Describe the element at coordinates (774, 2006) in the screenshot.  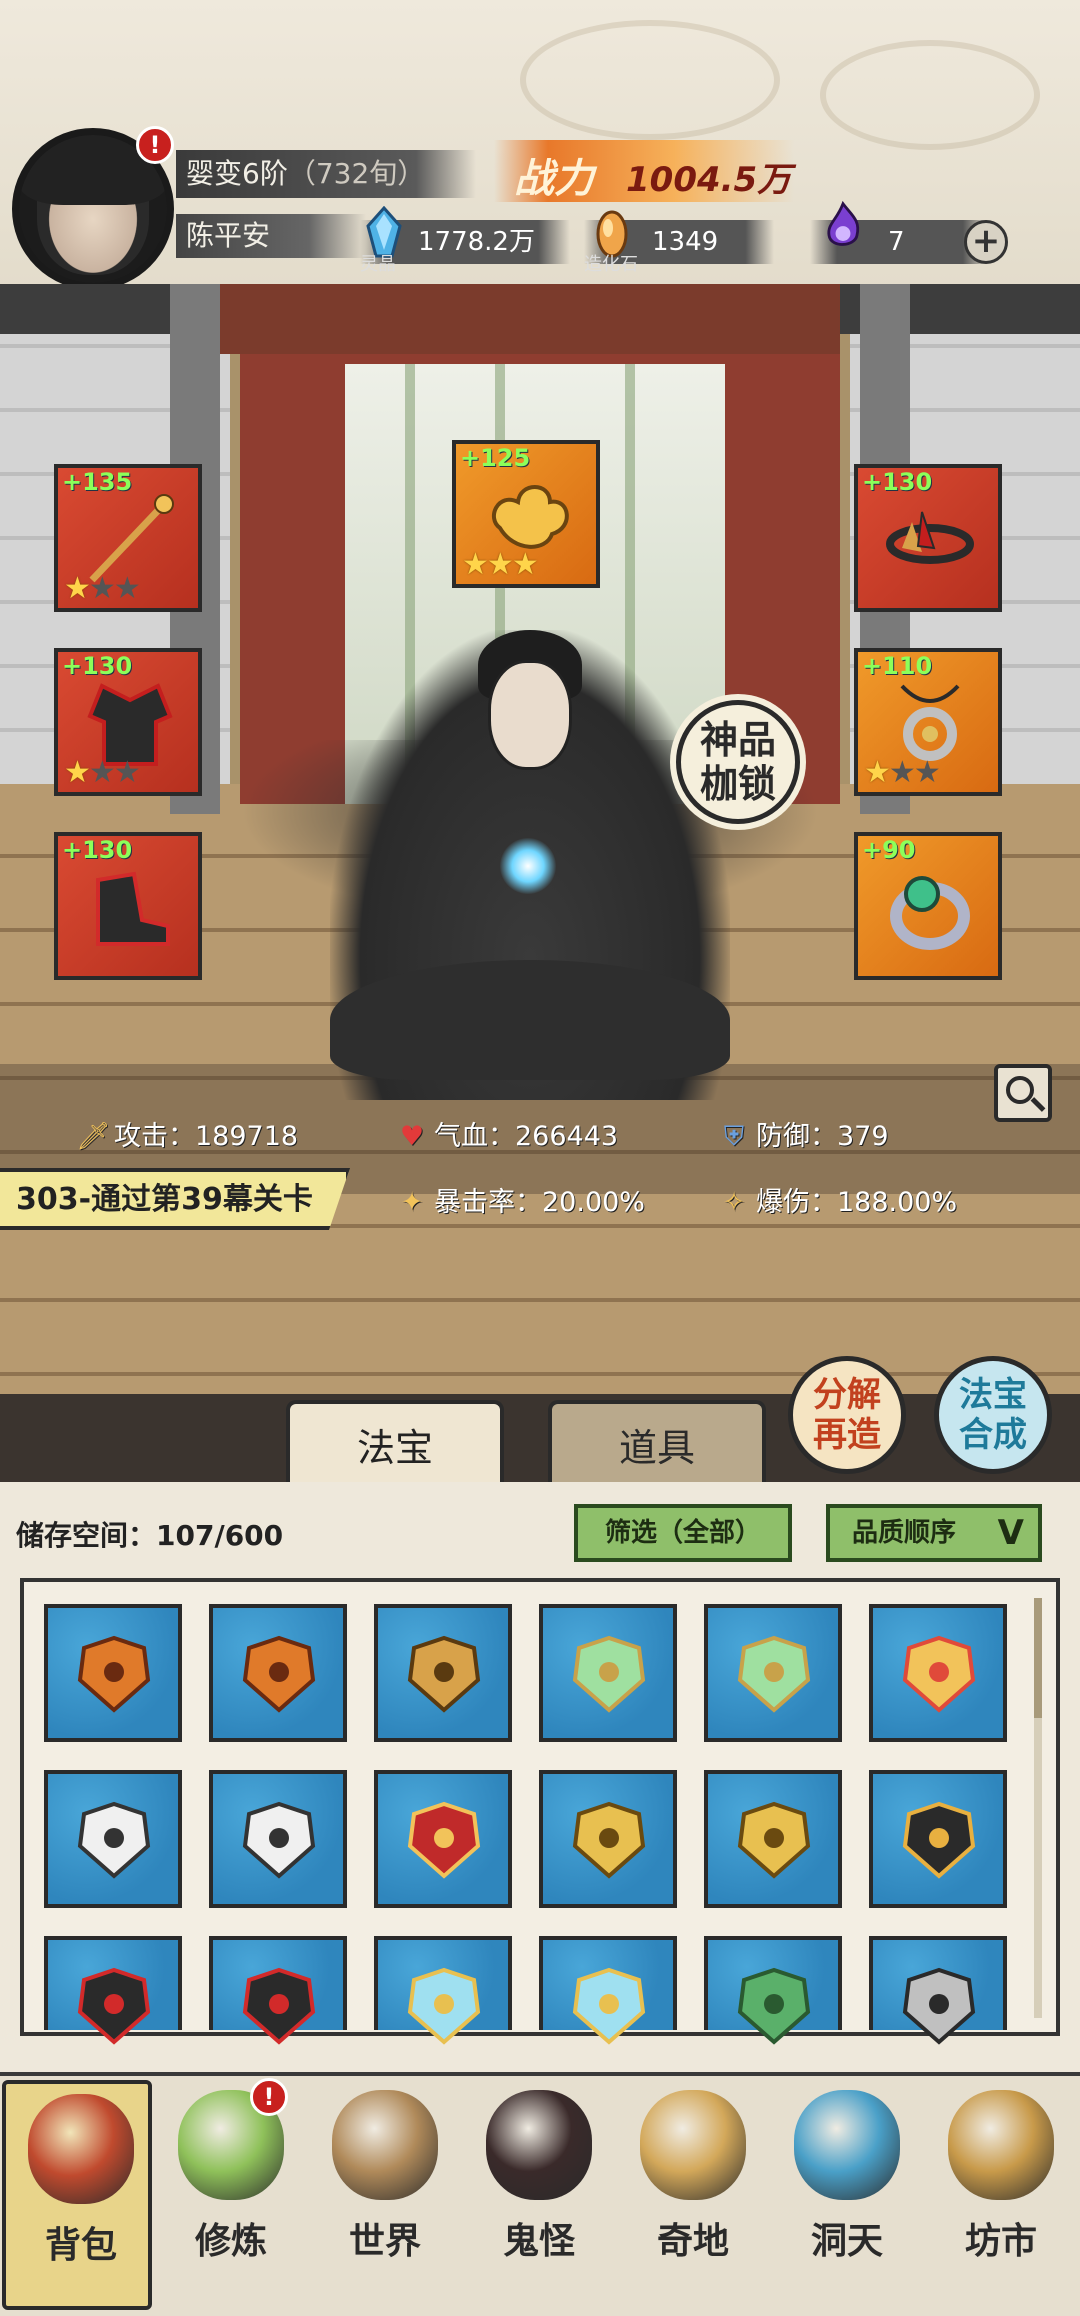
I see `leaf-wreath-icon` at that location.